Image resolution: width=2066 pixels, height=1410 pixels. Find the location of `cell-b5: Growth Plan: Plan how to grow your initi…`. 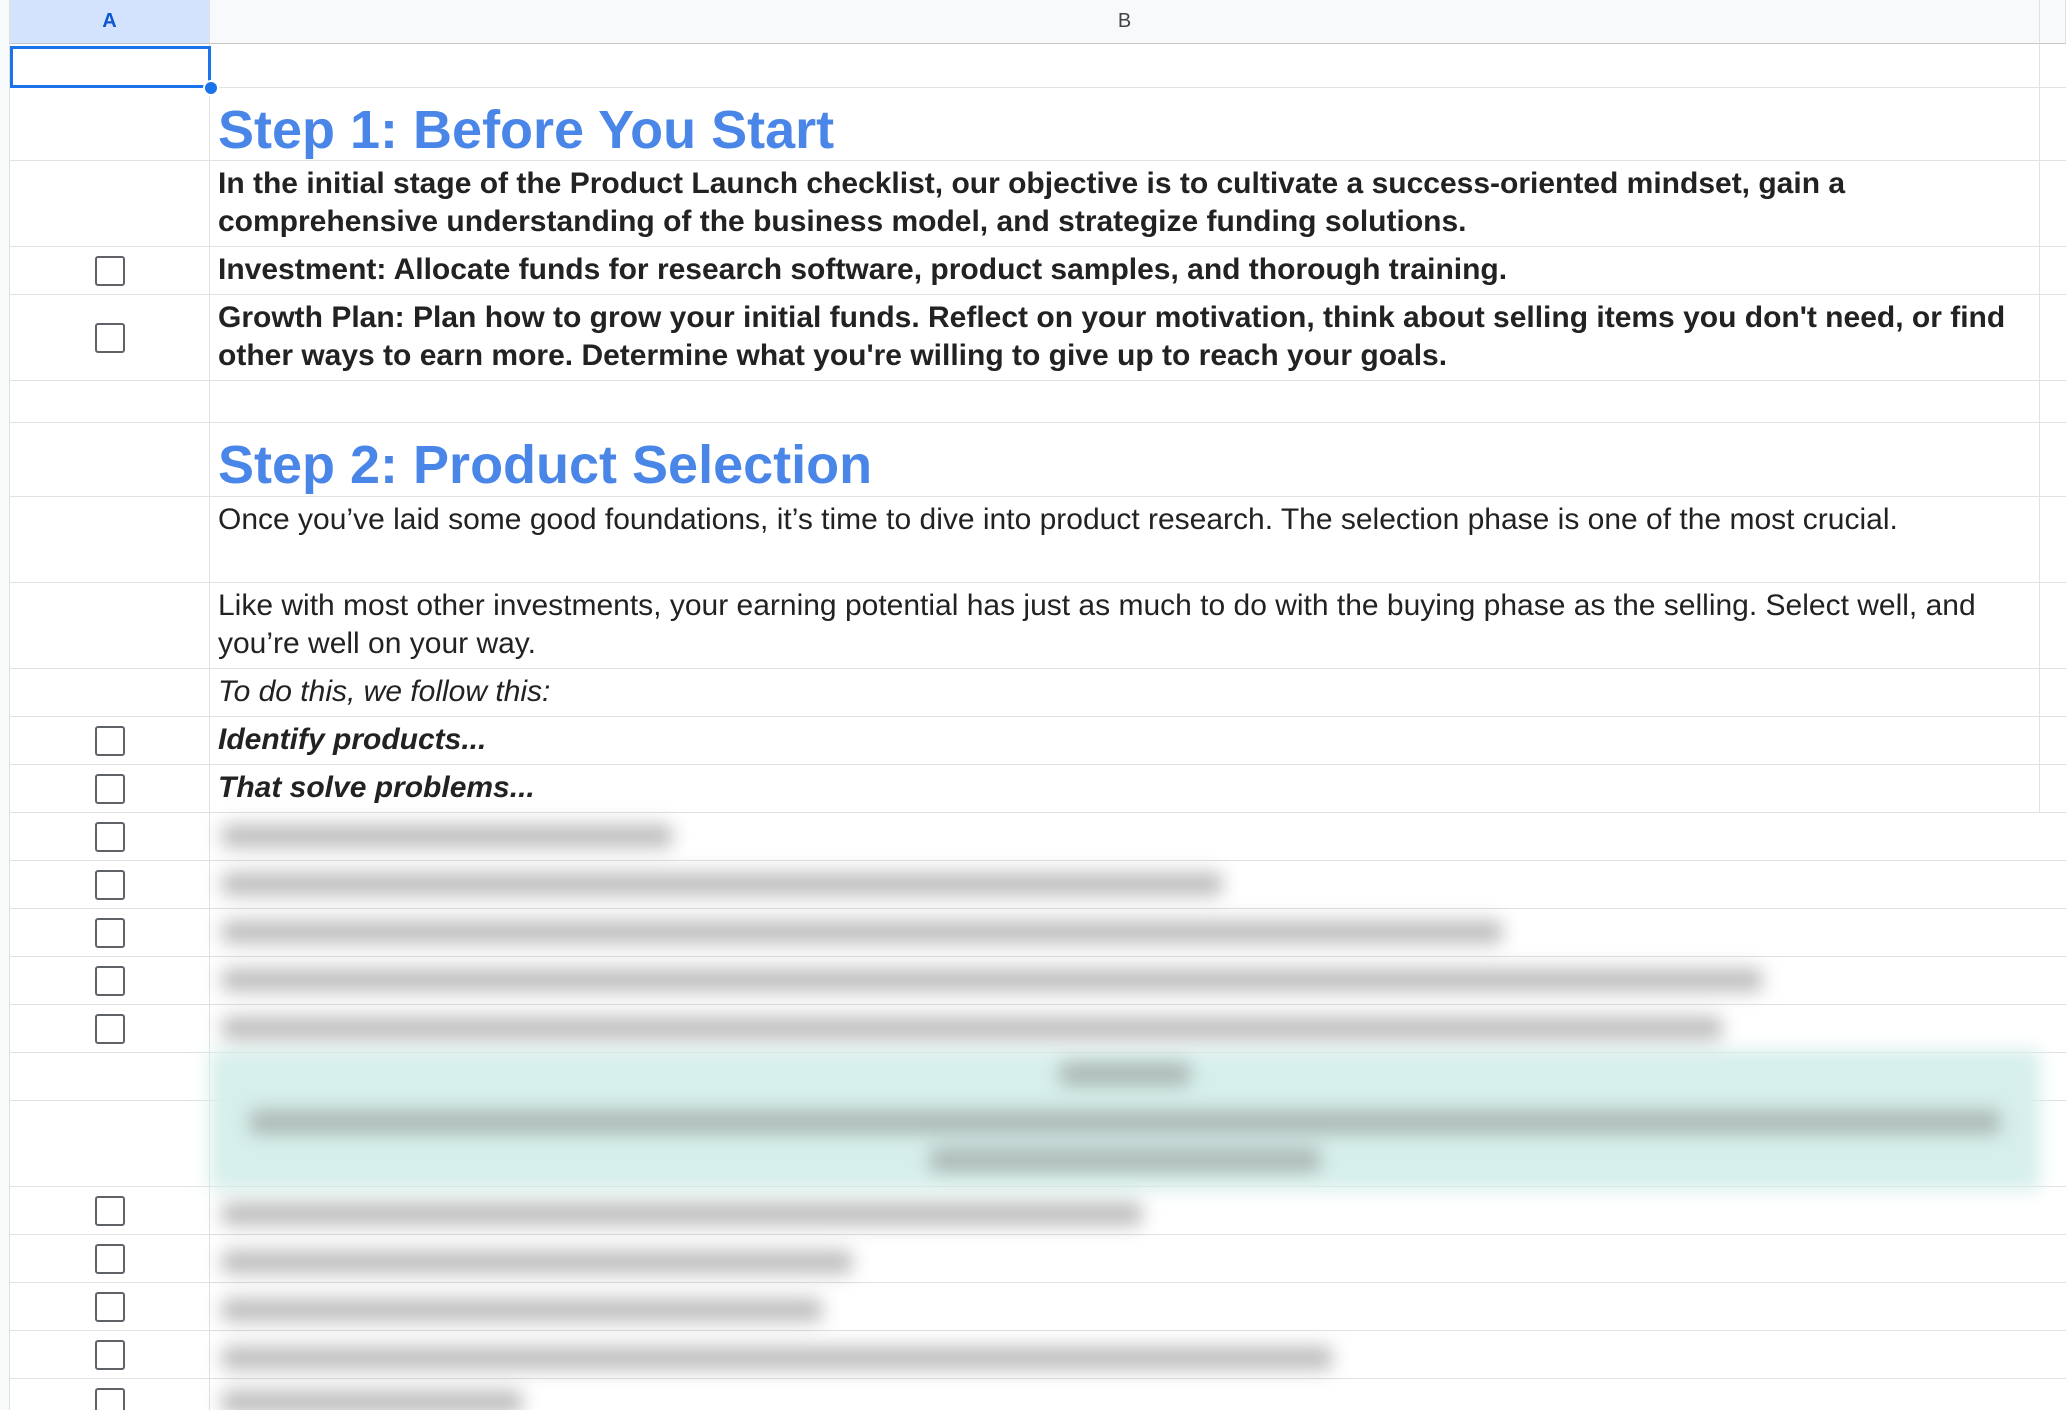

cell-b5: Growth Plan: Plan how to grow your initi… is located at coordinates (1125, 337).